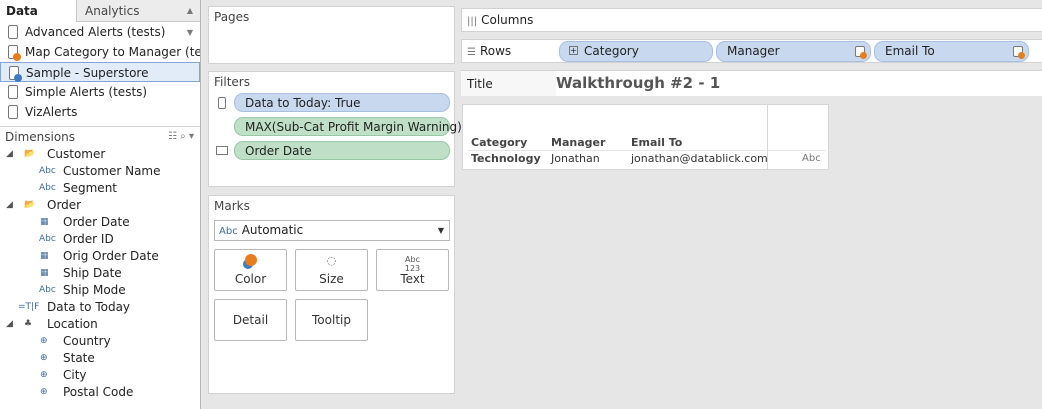 This screenshot has width=1042, height=409. I want to click on detail-button: Detail, so click(250, 320).